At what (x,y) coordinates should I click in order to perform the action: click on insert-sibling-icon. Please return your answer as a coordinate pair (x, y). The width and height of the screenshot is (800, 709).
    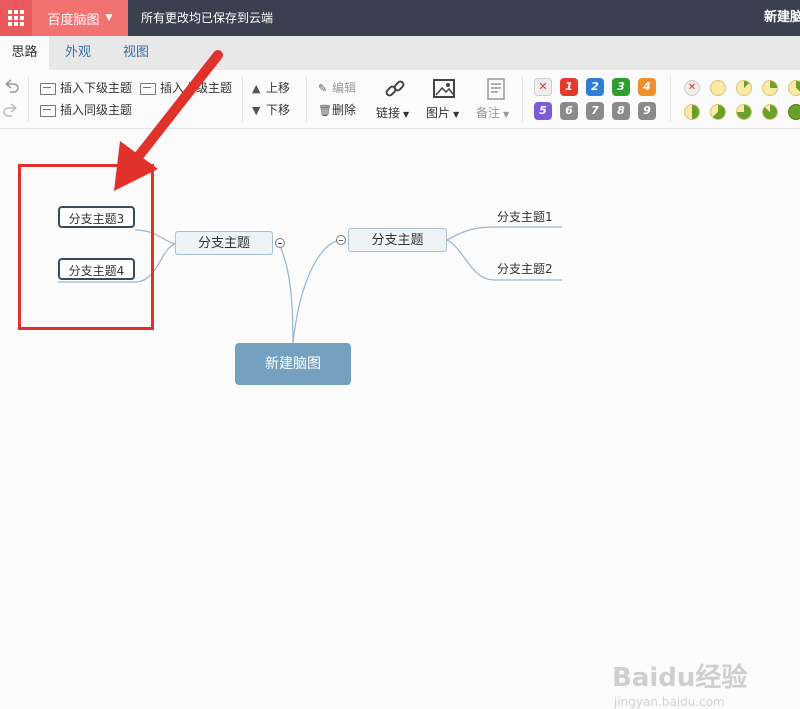
    Looking at the image, I should click on (48, 110).